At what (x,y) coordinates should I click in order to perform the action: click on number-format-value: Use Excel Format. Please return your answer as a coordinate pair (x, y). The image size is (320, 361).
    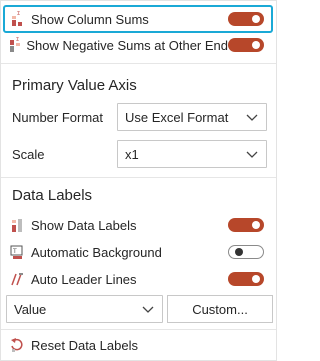
    Looking at the image, I should click on (177, 117).